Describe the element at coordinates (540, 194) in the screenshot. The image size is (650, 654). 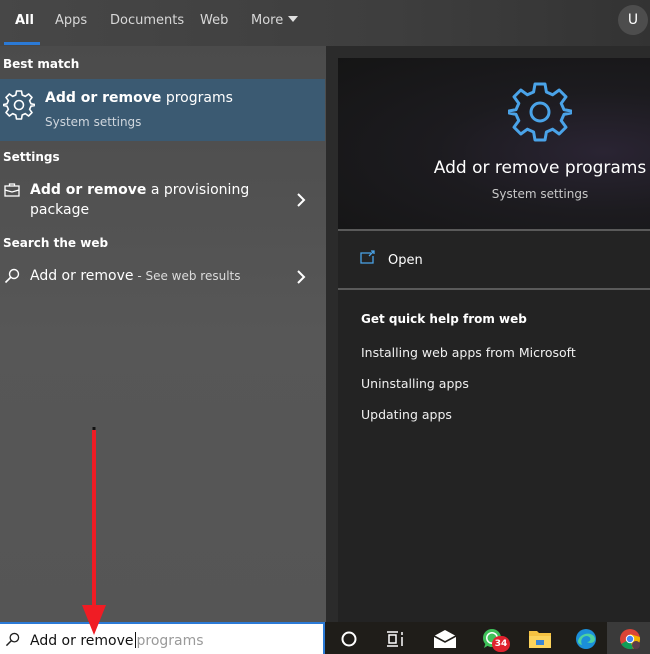
I see `preview-subtitle: System settings` at that location.